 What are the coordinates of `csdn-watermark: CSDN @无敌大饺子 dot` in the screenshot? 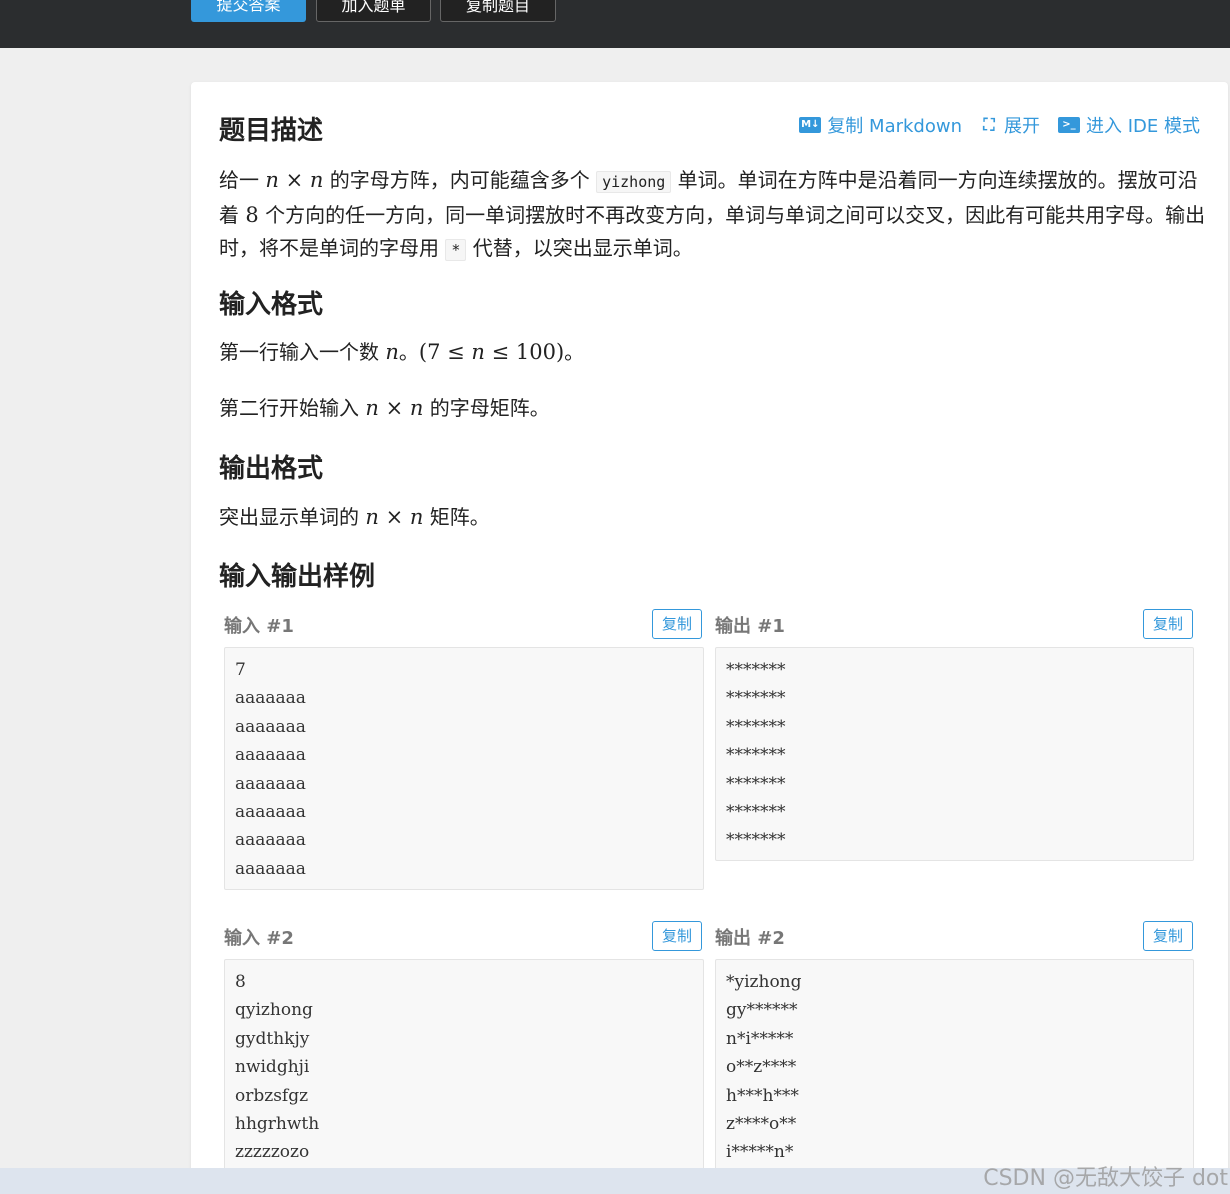 It's located at (1105, 1178).